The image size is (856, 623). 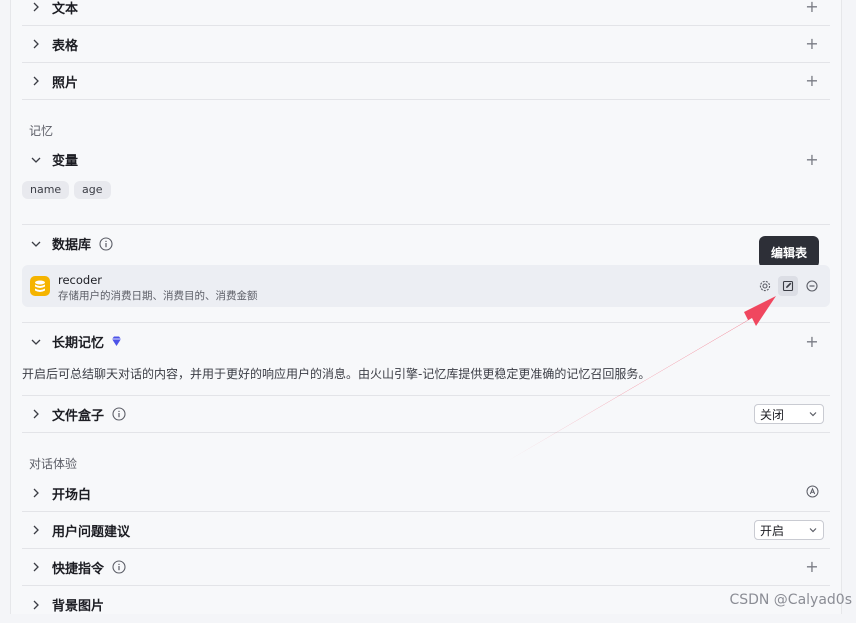 I want to click on annotation-arrow, so click(x=637, y=381).